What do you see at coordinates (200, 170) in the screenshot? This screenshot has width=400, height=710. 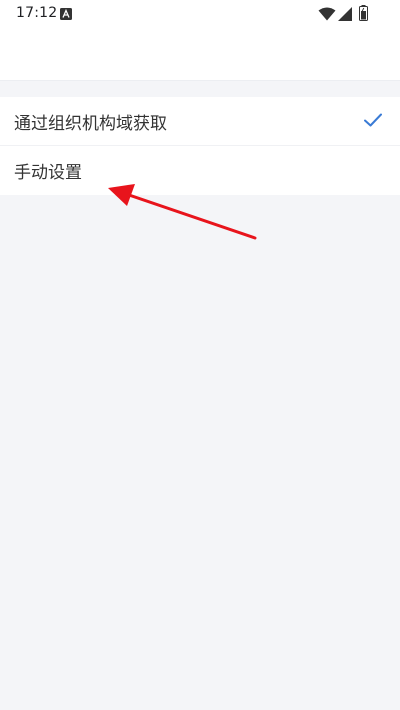 I see `option-manual-setup: 手动设置` at bounding box center [200, 170].